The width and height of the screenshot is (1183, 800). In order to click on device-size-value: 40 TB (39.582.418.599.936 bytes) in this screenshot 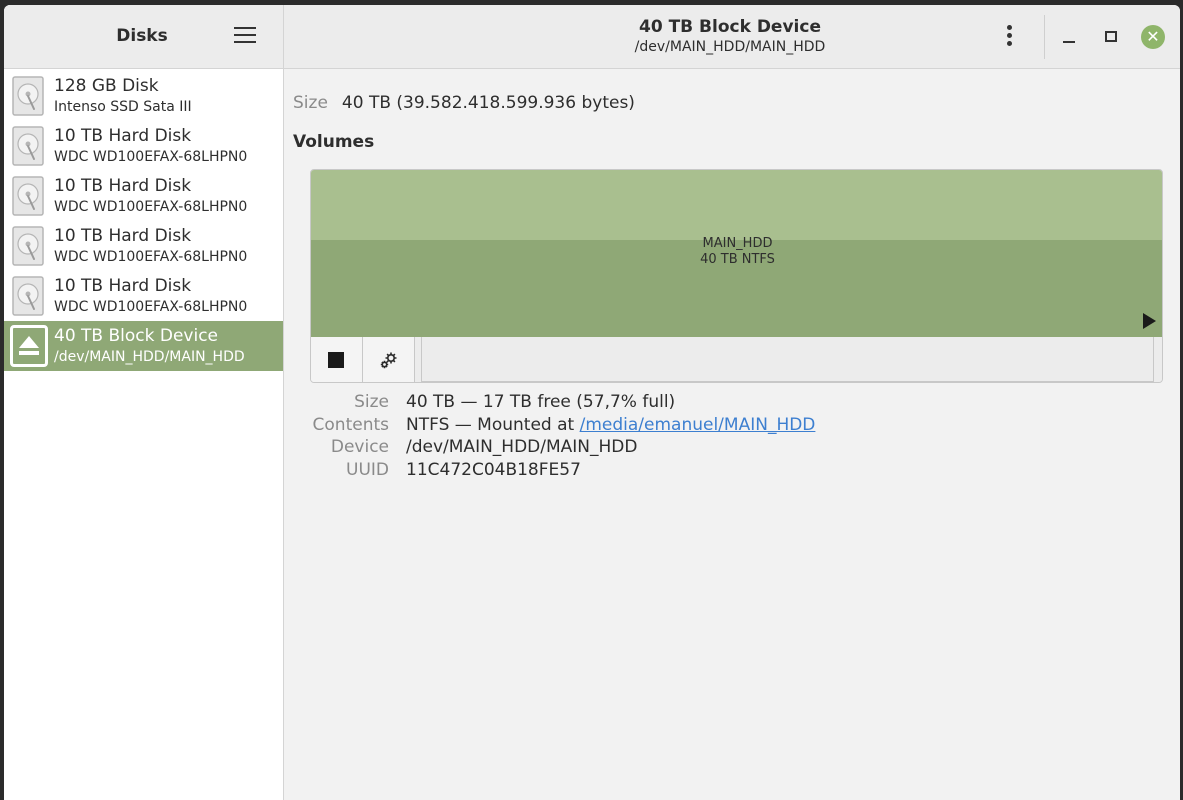, I will do `click(488, 103)`.